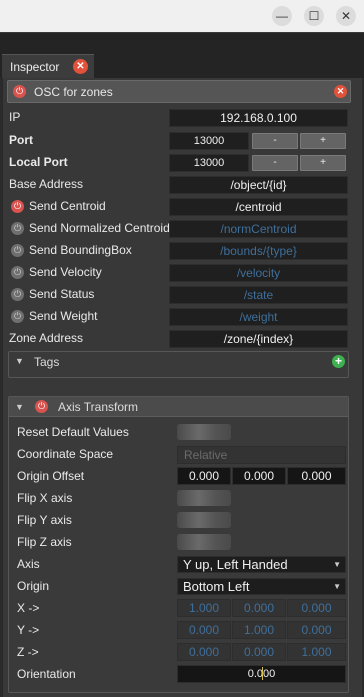 Image resolution: width=364 pixels, height=697 pixels. What do you see at coordinates (73, 92) in the screenshot?
I see `component-title: OSC for zones` at bounding box center [73, 92].